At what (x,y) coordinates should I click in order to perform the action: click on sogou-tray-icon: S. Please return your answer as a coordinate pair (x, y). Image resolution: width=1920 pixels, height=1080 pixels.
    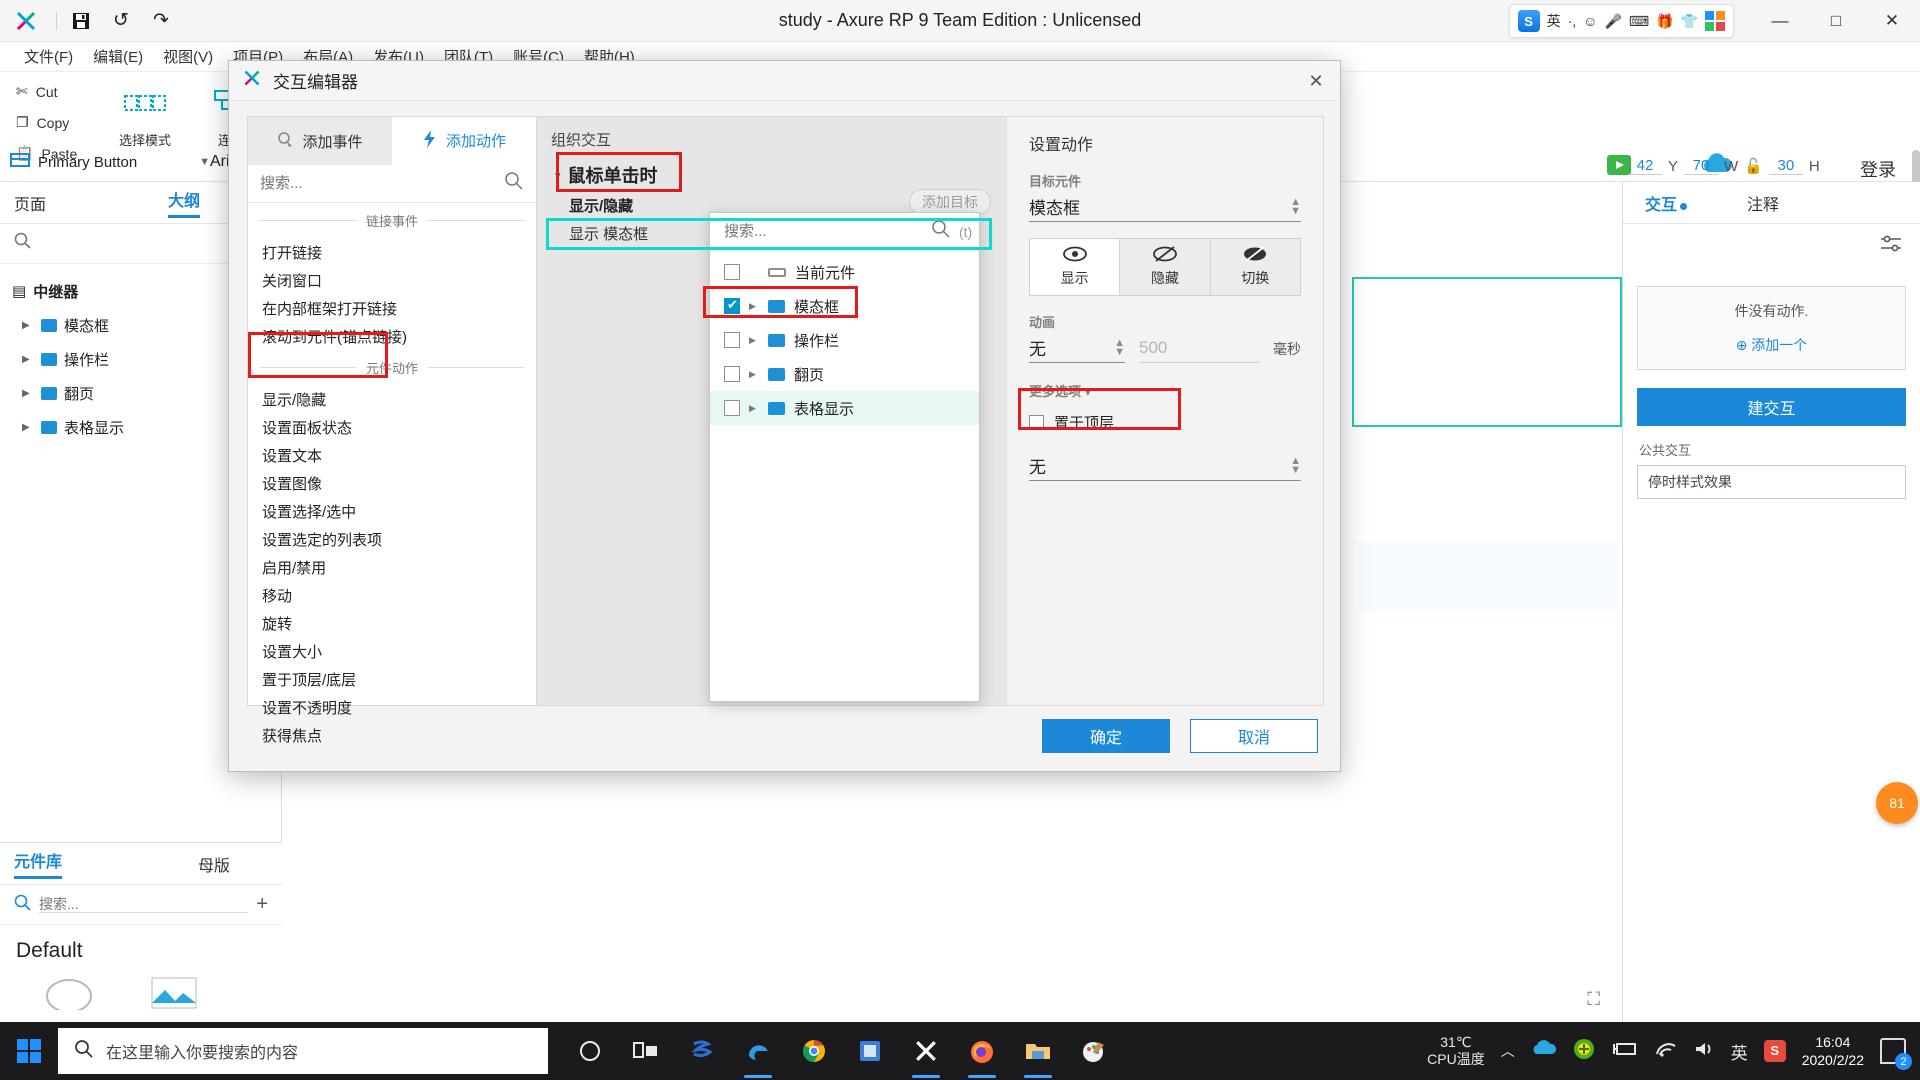
    Looking at the image, I should click on (1774, 1051).